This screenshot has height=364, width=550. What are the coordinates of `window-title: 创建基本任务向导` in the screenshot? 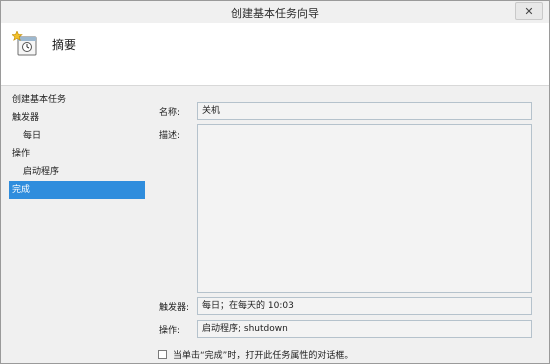 It's located at (275, 13).